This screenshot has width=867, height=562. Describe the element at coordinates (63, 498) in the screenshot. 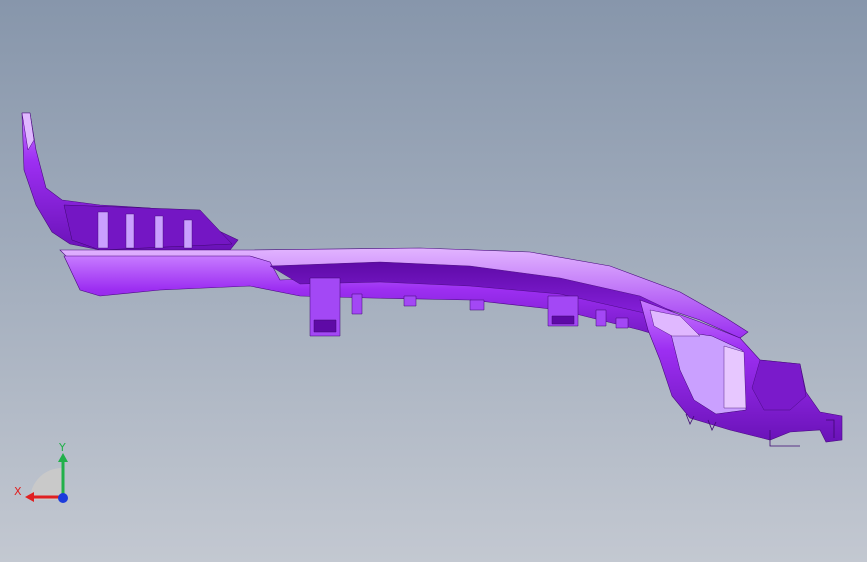

I see `z-axis-dot` at that location.